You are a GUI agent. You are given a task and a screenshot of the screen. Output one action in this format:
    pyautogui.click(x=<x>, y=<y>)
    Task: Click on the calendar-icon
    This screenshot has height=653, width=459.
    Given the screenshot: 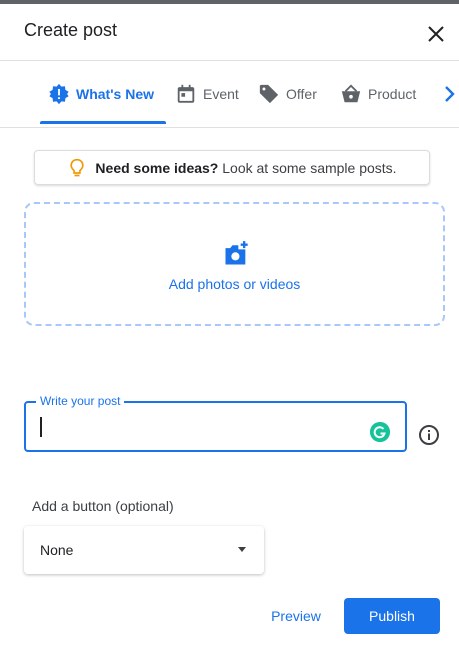 What is the action you would take?
    pyautogui.click(x=186, y=93)
    